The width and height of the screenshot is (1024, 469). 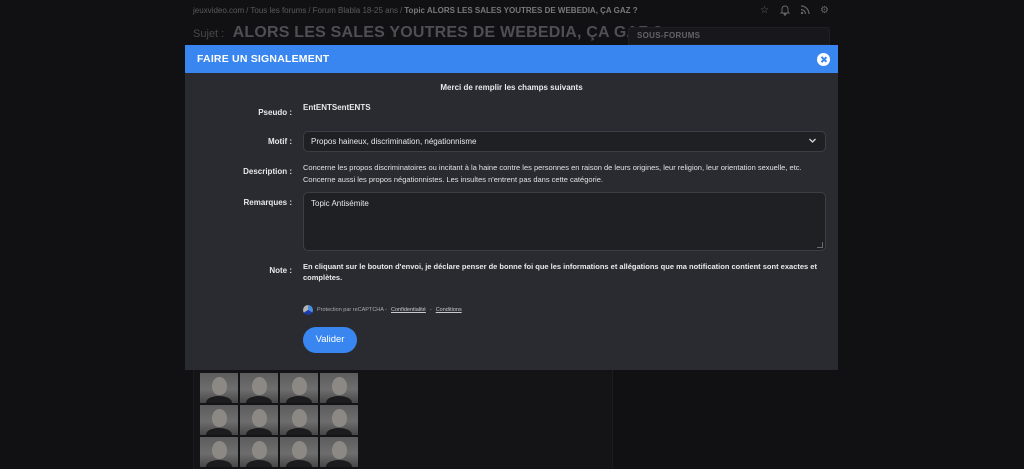 What do you see at coordinates (408, 310) in the screenshot?
I see `privacy-link: Confidentialité` at bounding box center [408, 310].